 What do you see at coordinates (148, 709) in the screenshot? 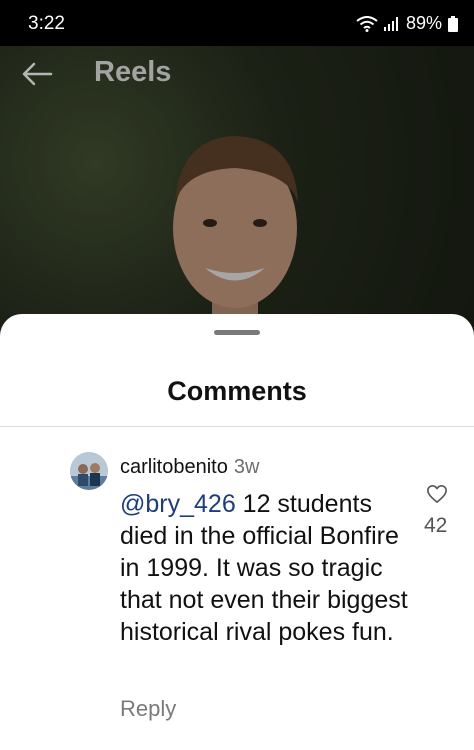
I see `reply-button: Reply` at bounding box center [148, 709].